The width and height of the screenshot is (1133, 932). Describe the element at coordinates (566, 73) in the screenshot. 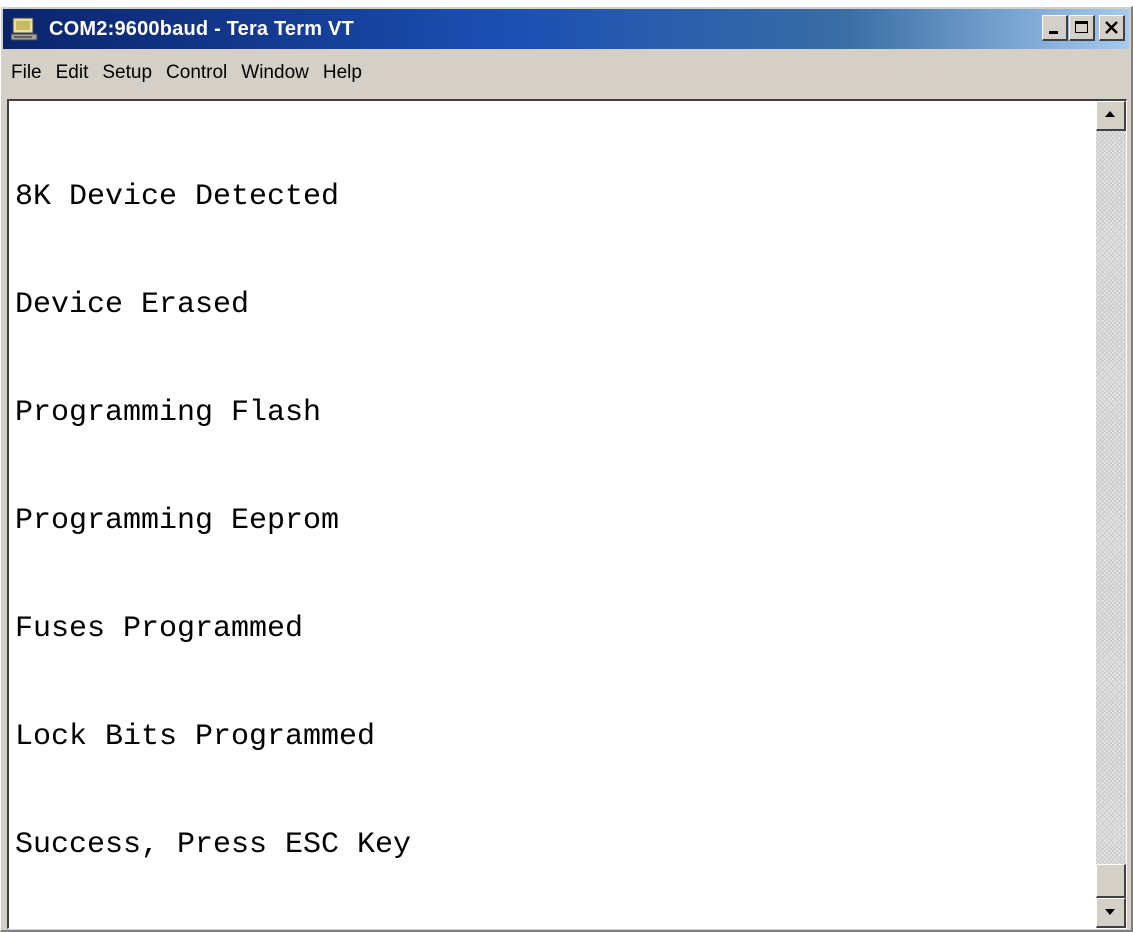

I see `menu-bar: File Edit Setup Control Window Help` at that location.